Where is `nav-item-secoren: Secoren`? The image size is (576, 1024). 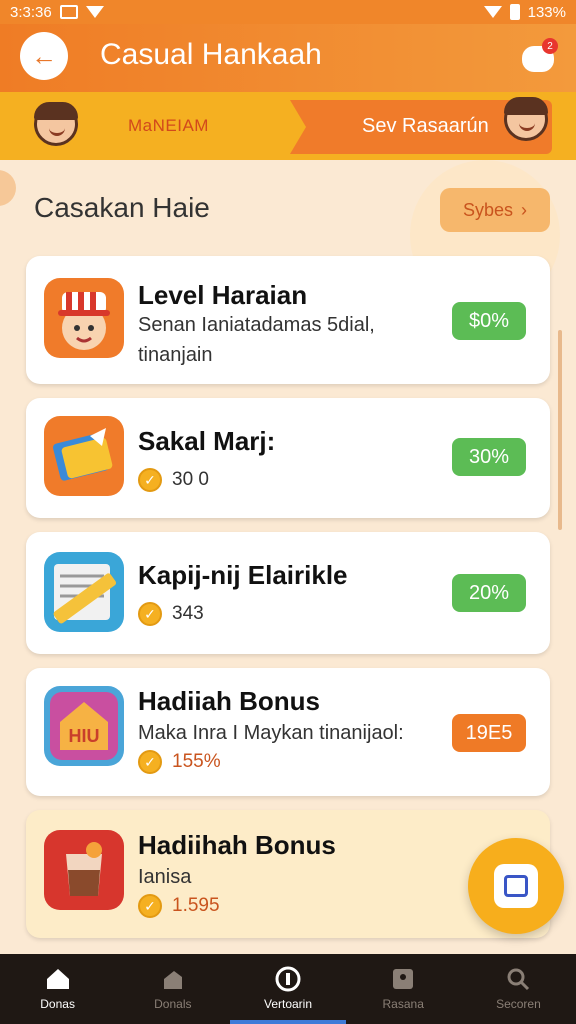 nav-item-secoren: Secoren is located at coordinates (518, 989).